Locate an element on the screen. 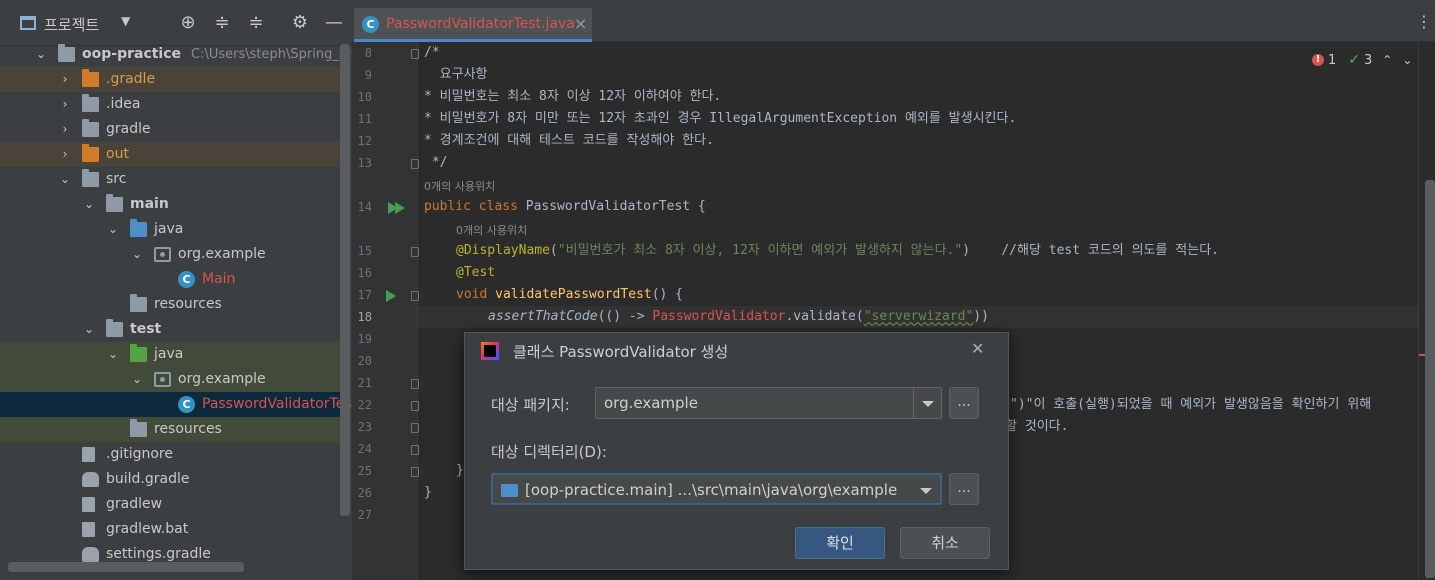 The image size is (1435, 580). cancel-button: 취소 is located at coordinates (945, 543).